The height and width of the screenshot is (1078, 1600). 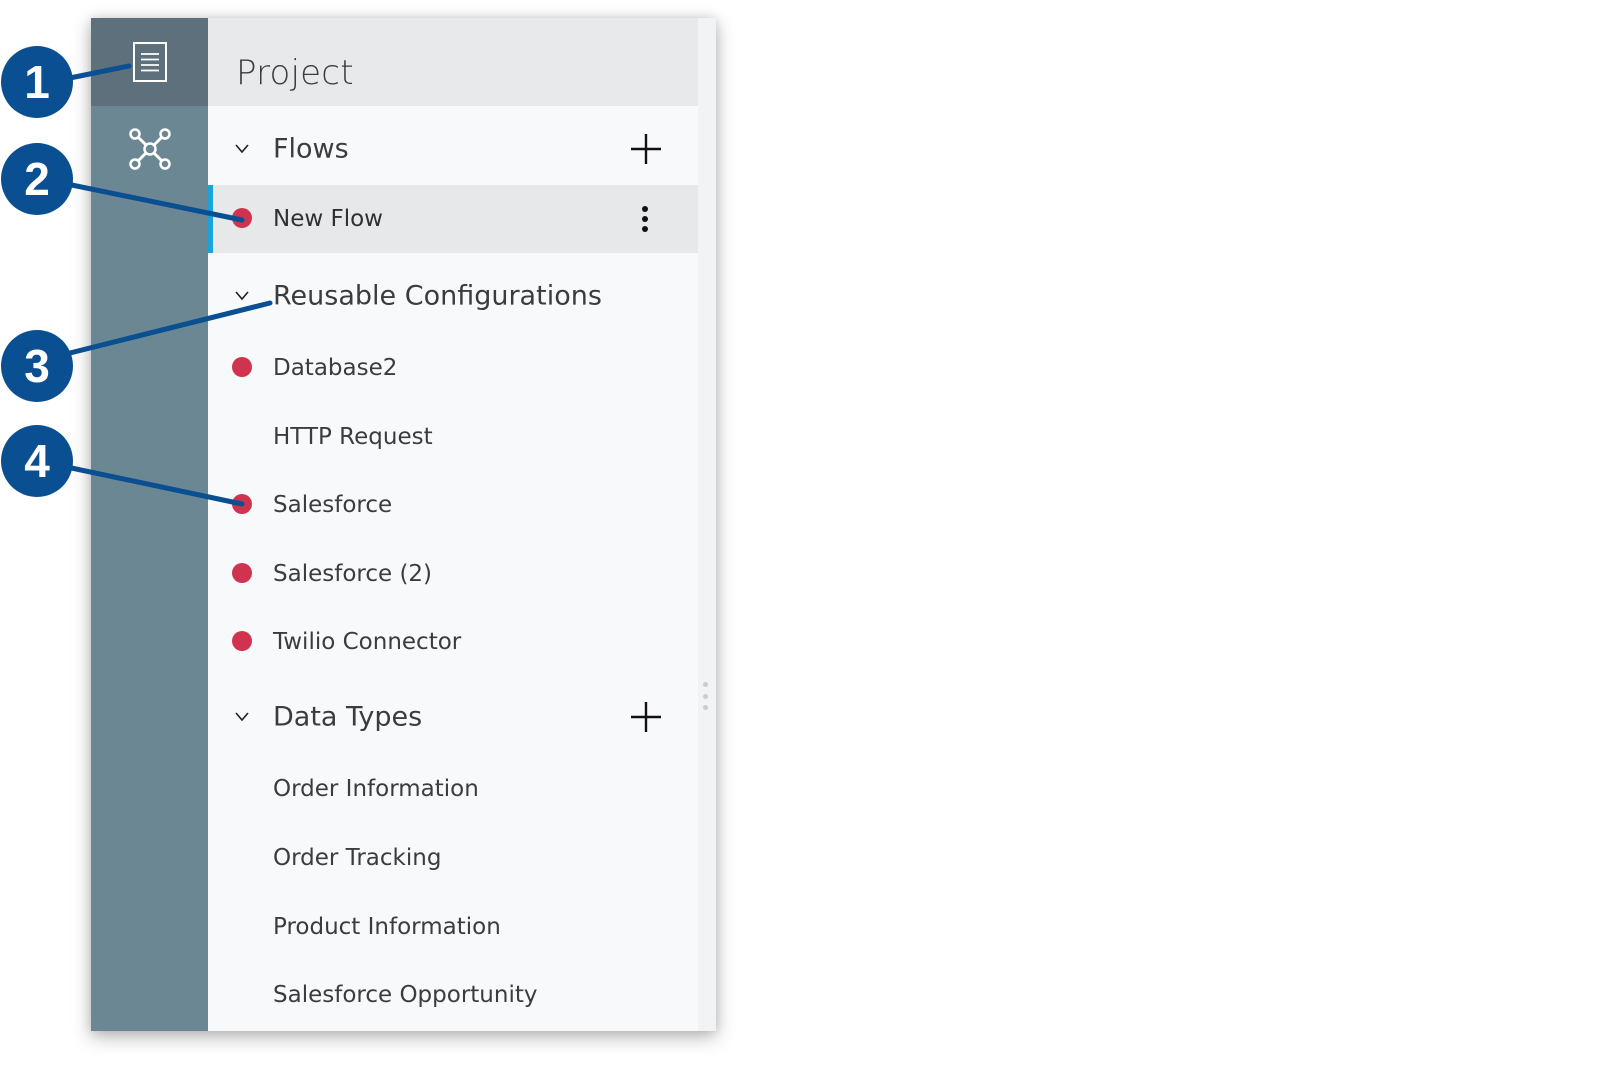 I want to click on tree-item-new-flow: New Flow, so click(x=453, y=219).